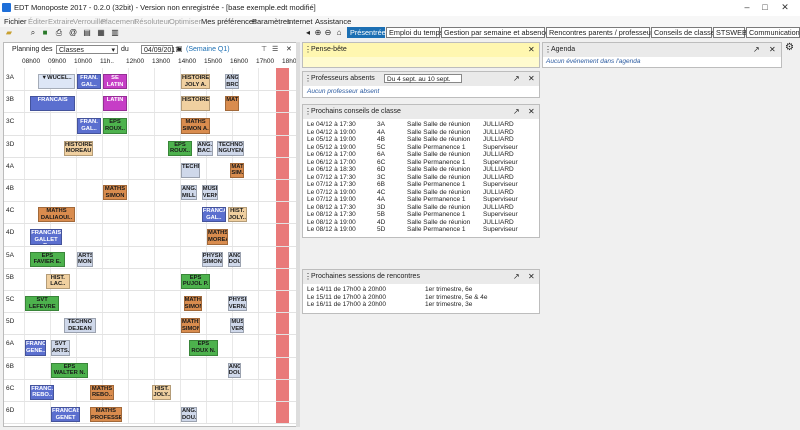  Describe the element at coordinates (42, 304) in the screenshot. I see `course-cell: SVT LEFEVRE A.` at that location.